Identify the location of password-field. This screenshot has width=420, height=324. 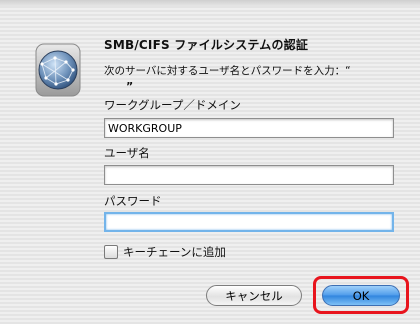
(249, 222).